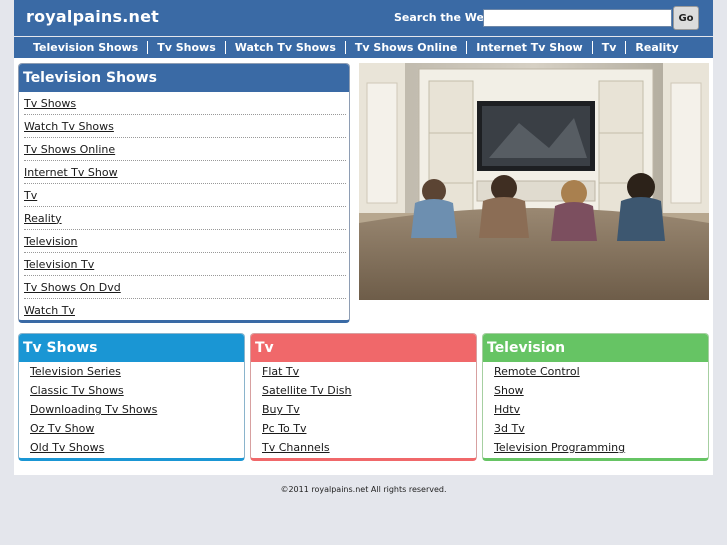 The image size is (727, 545). Describe the element at coordinates (369, 390) in the screenshot. I see `list-item: Satellite Tv Dish` at that location.